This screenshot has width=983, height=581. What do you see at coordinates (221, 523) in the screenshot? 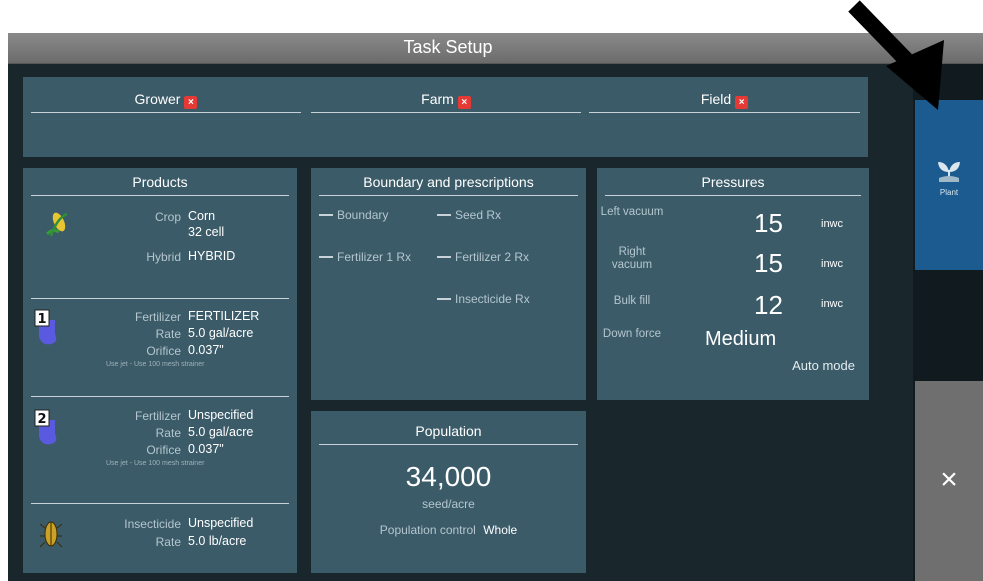
I see `insecticide-value: Unspecified` at bounding box center [221, 523].